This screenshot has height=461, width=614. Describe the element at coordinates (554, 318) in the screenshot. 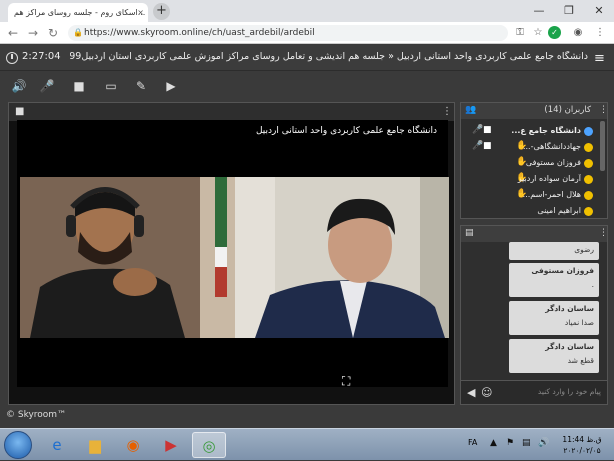

I see `chat-message: ساسان دادگر صدا نمیاد` at that location.